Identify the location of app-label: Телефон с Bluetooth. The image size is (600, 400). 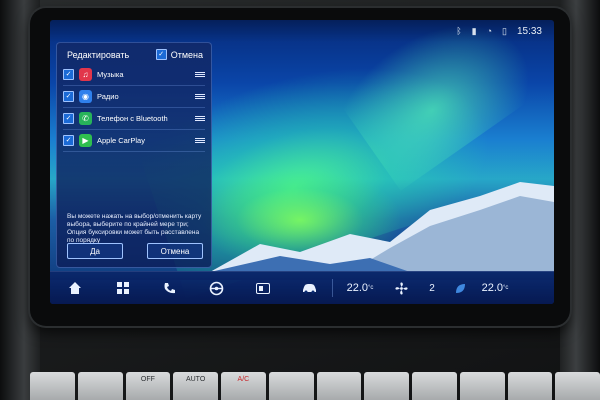
(132, 118).